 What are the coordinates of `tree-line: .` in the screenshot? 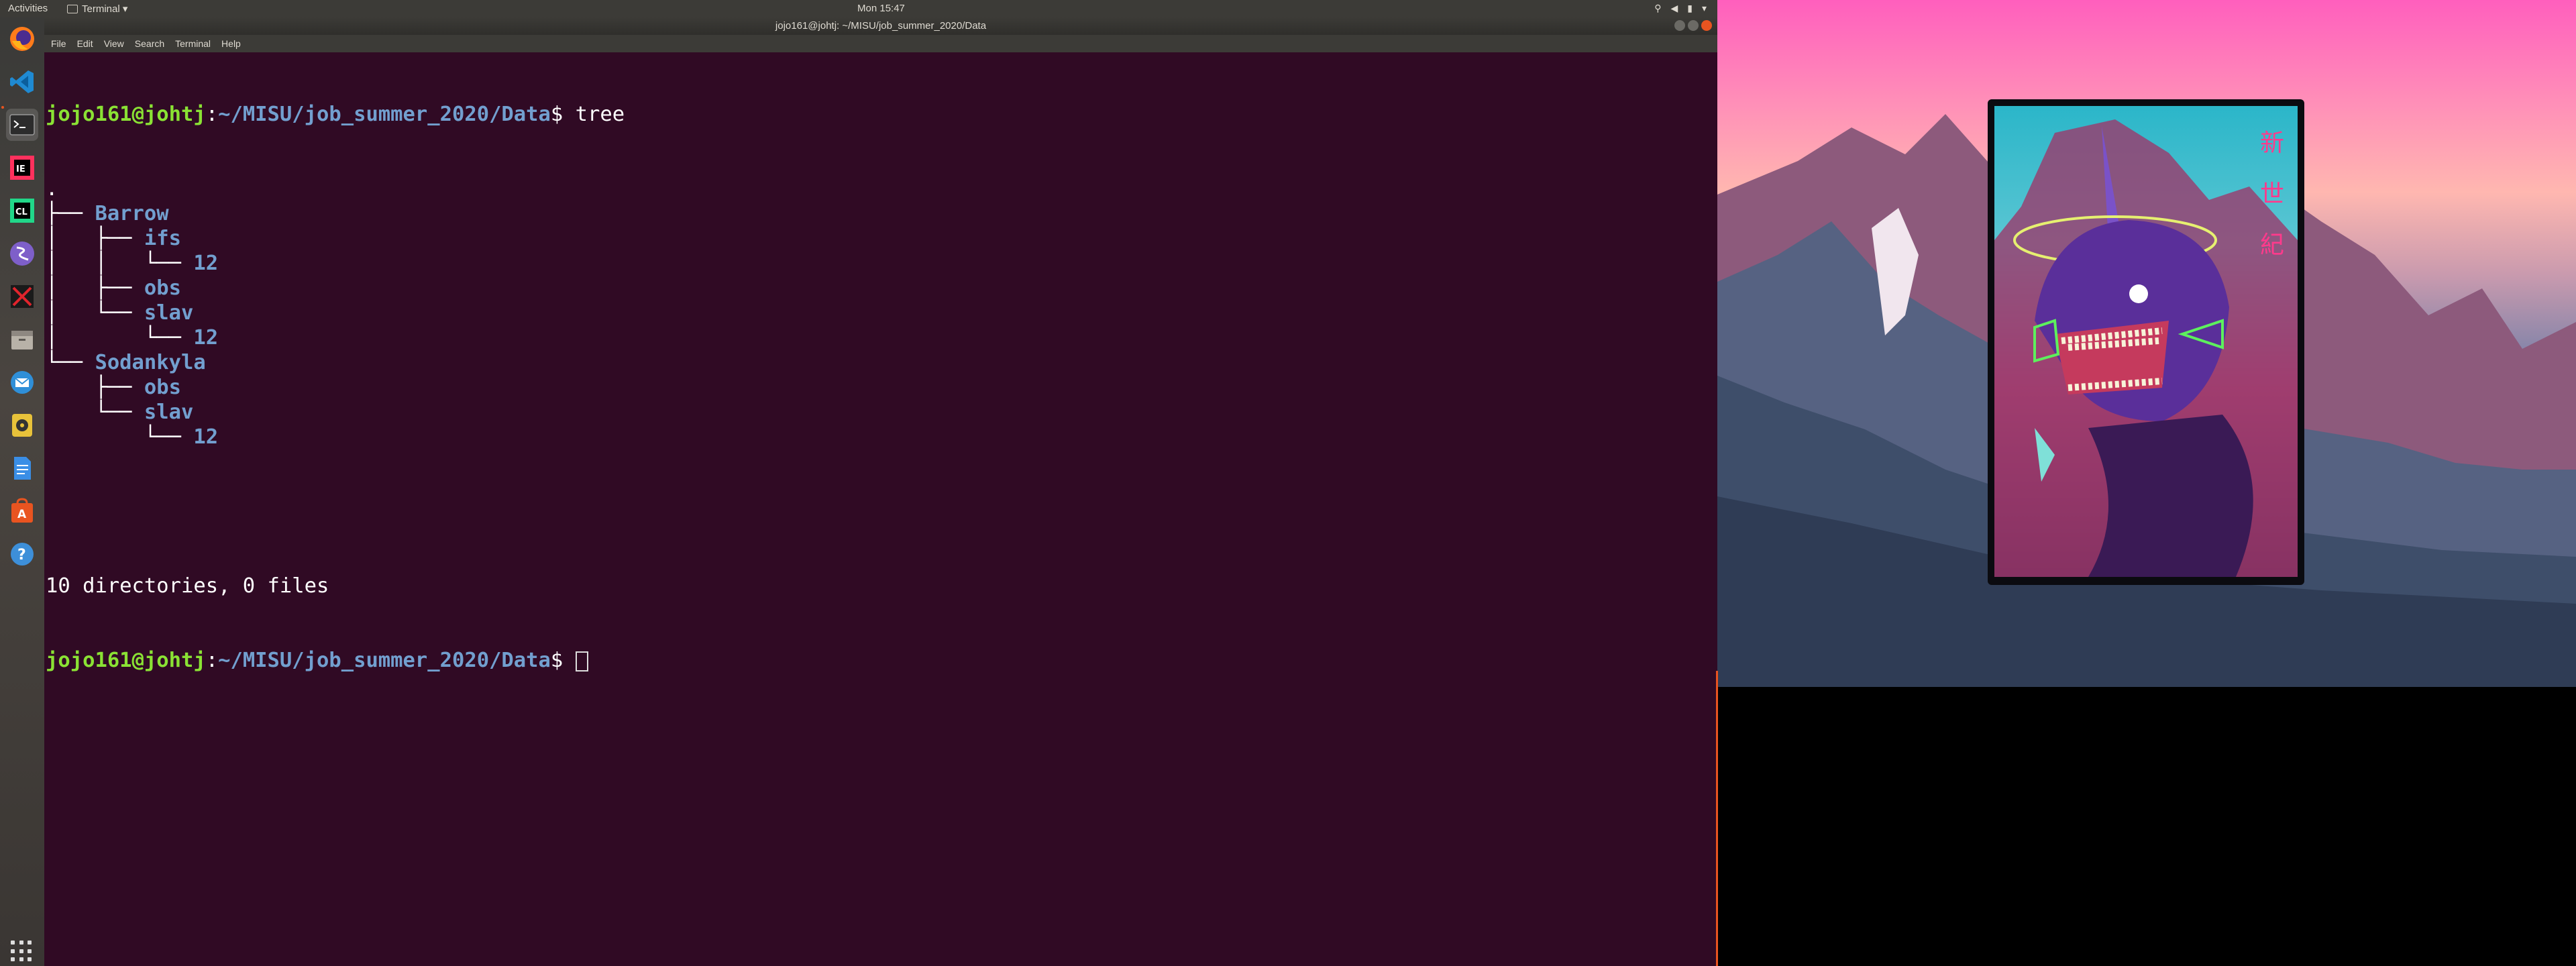 It's located at (881, 188).